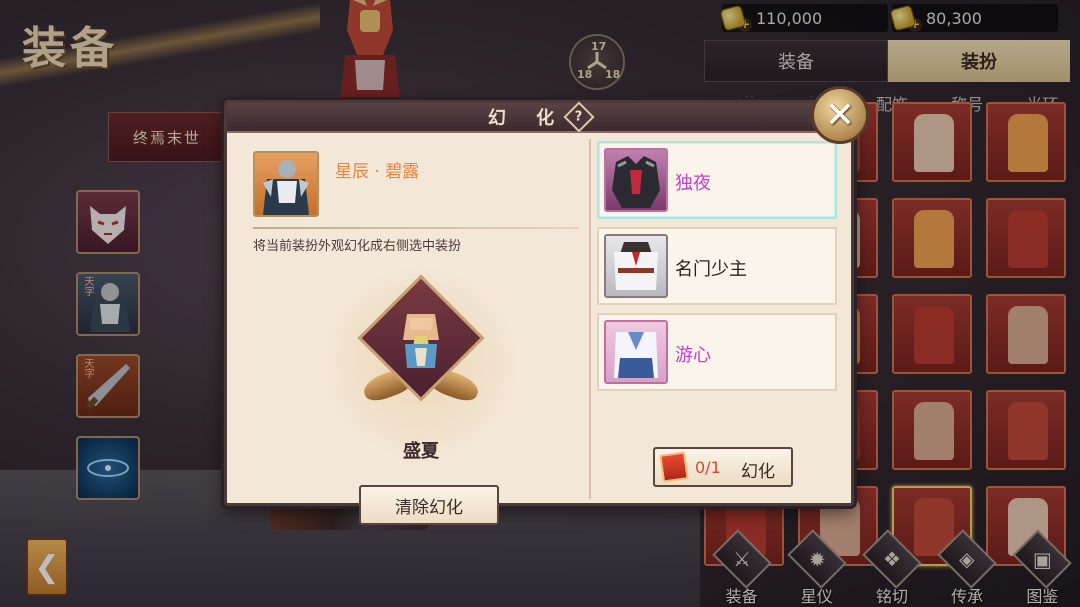  I want to click on outfit-option-name: 独夜, so click(693, 183).